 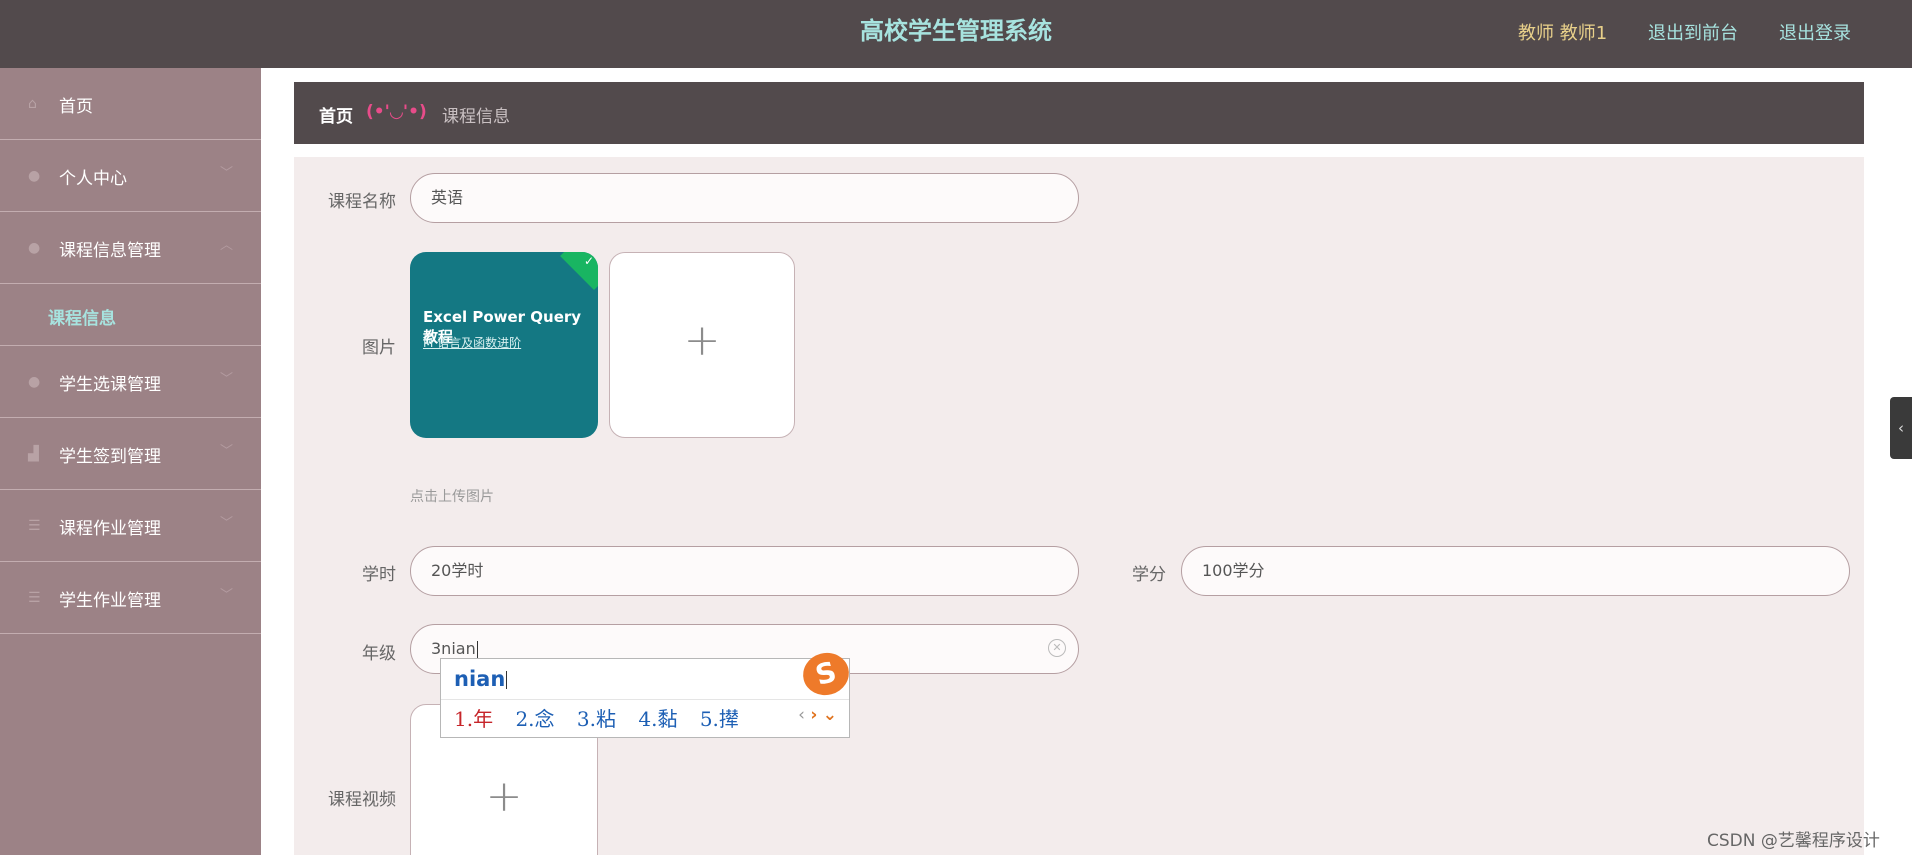 What do you see at coordinates (82, 319) in the screenshot?
I see `sidebar-subitem-label: 课程信息` at bounding box center [82, 319].